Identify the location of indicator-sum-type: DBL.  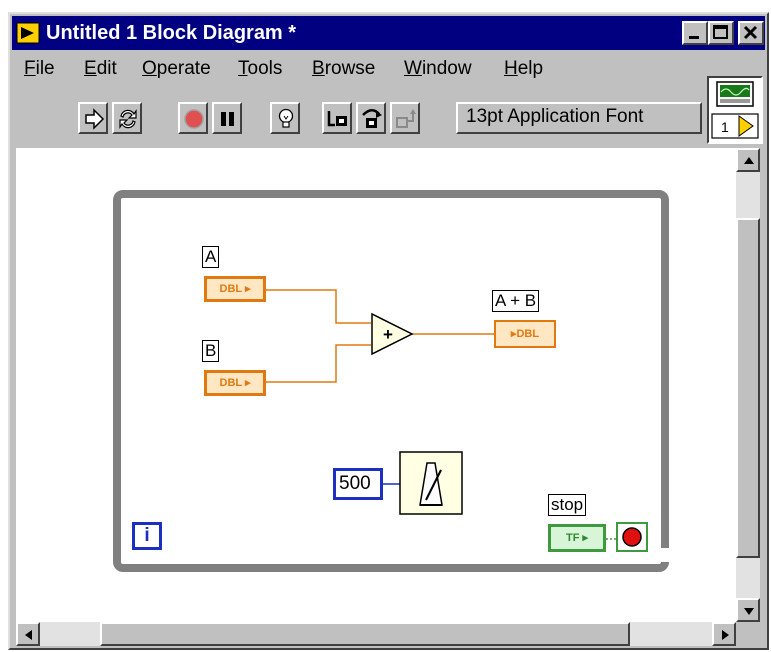
(528, 334).